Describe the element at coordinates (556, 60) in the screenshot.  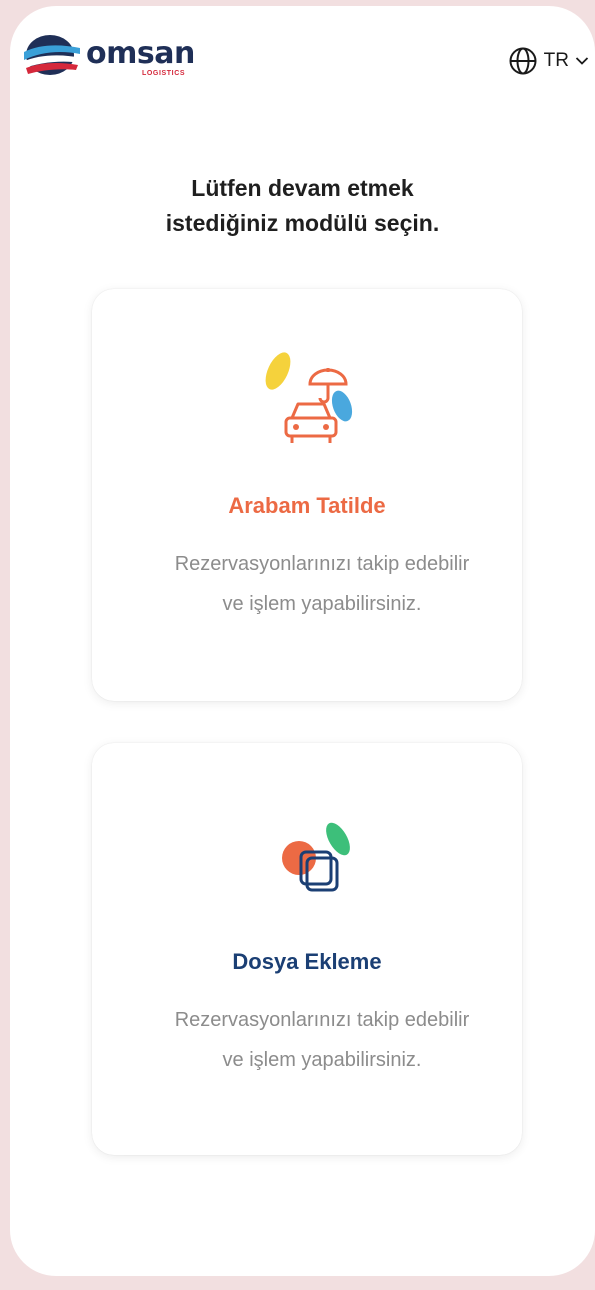
I see `language-label: TR` at that location.